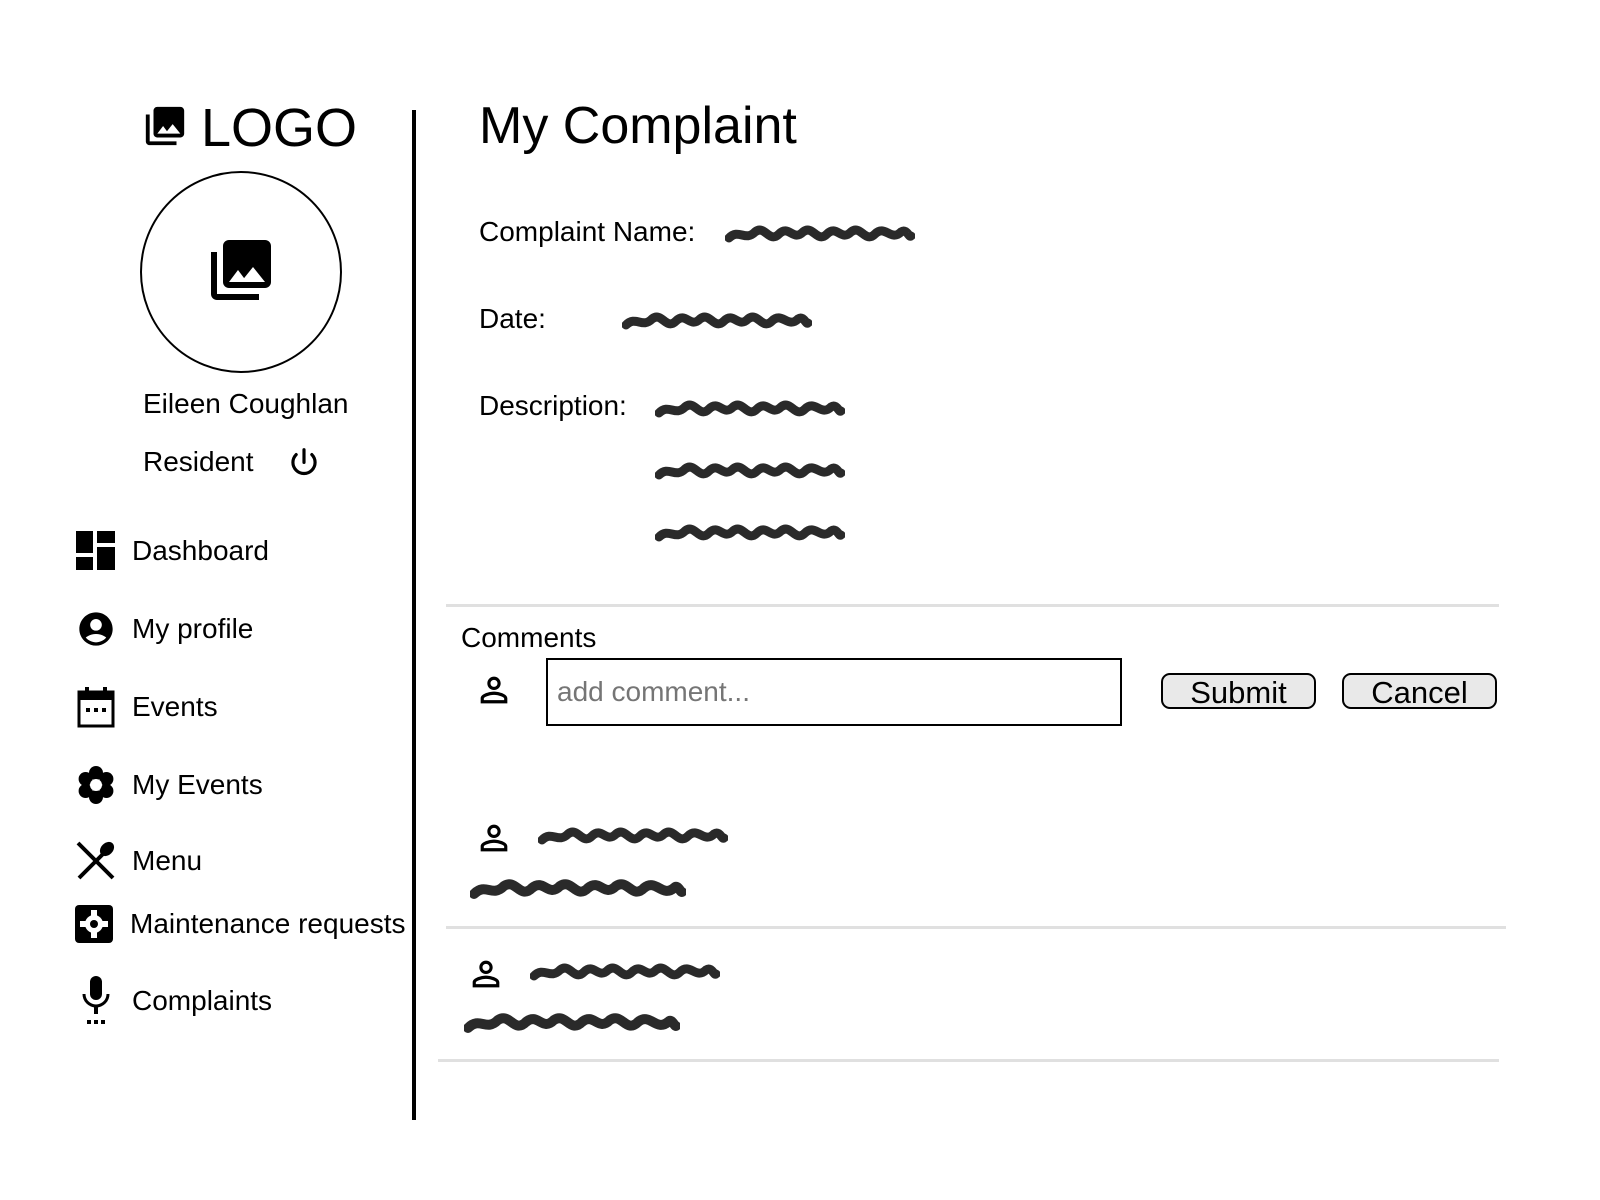 This screenshot has height=1200, width=1600. Describe the element at coordinates (96, 629) in the screenshot. I see `account-circle-icon` at that location.